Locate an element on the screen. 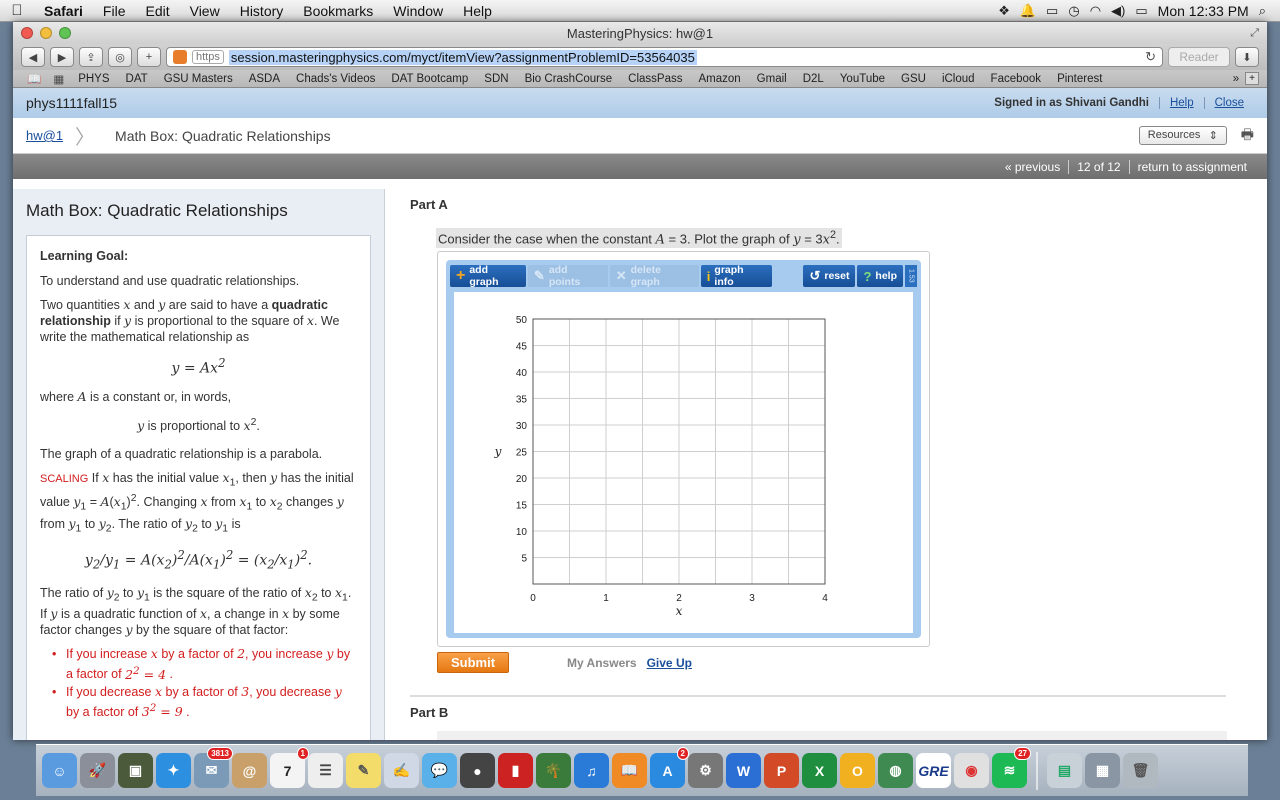 The width and height of the screenshot is (1280, 800). photobooth-icon: ▮ is located at coordinates (515, 770).